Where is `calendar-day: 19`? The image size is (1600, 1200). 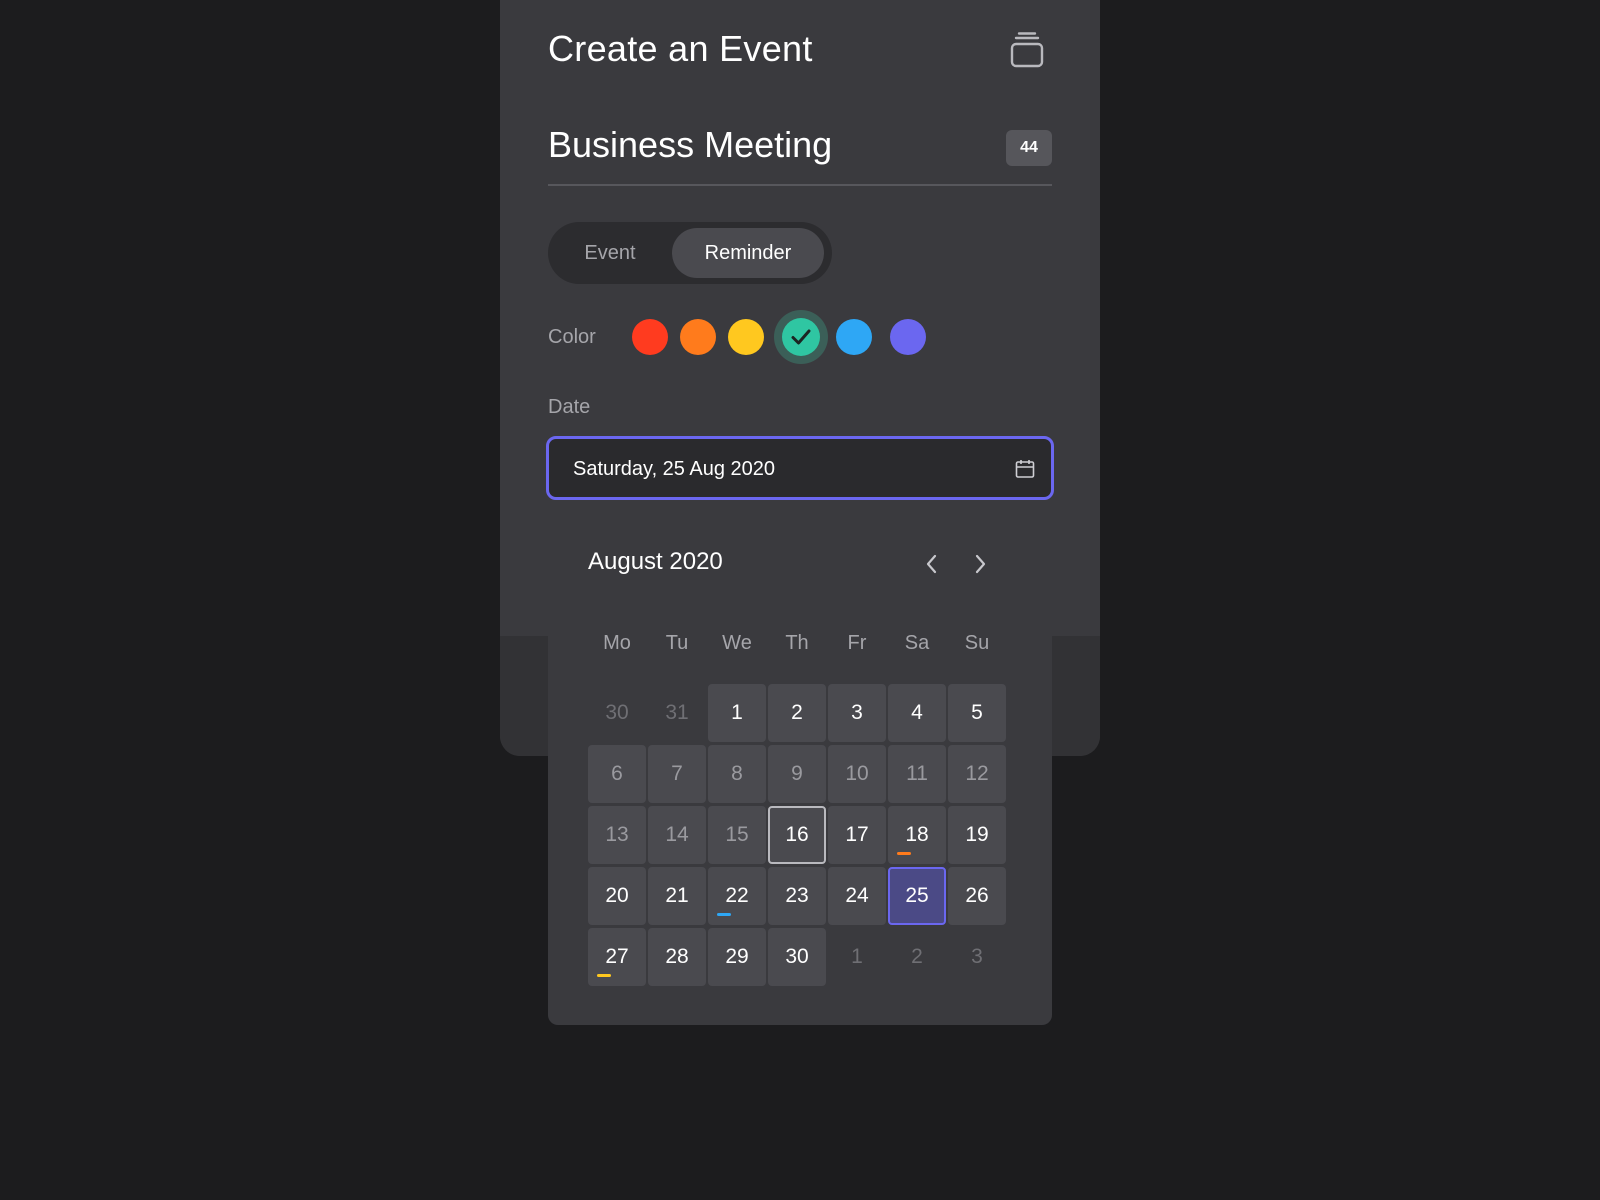 calendar-day: 19 is located at coordinates (977, 835).